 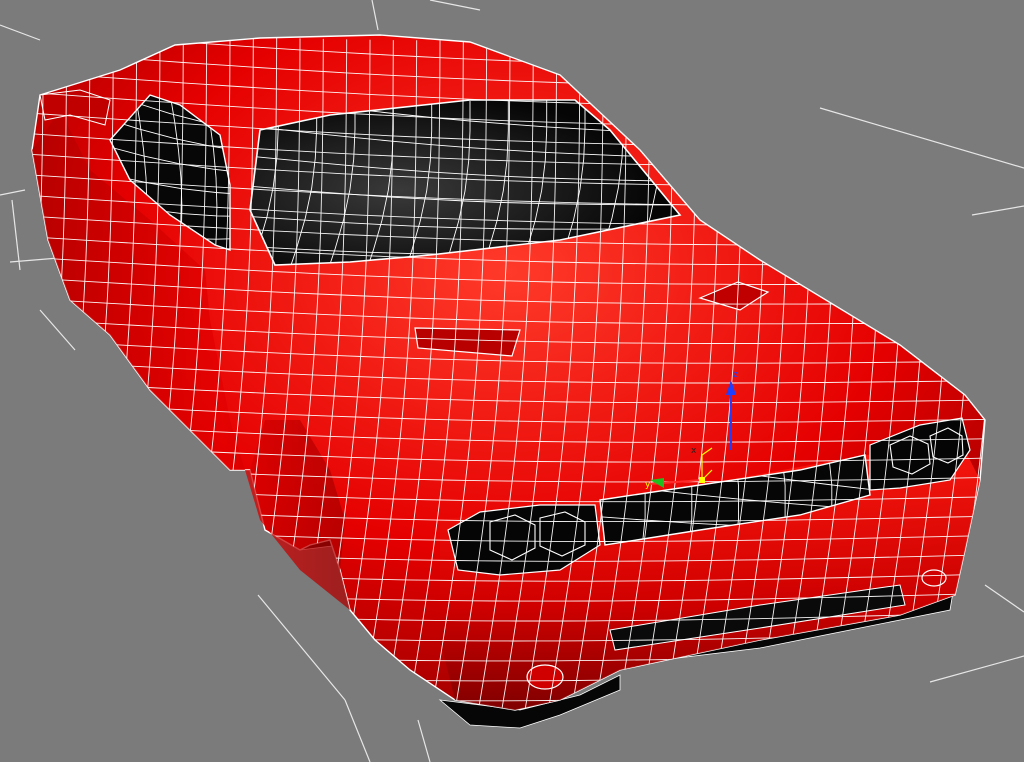 I want to click on gizmo-y-label: y, so click(x=648, y=485).